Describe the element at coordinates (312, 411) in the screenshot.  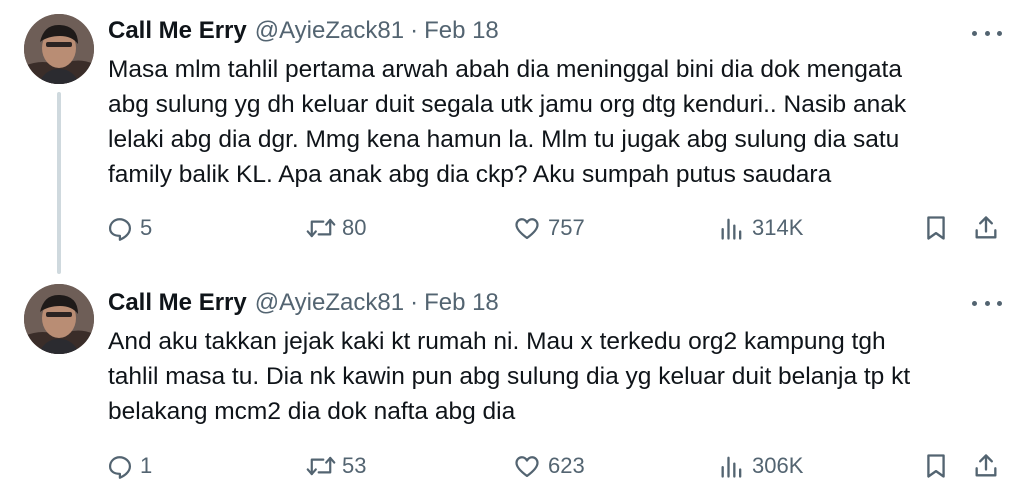
I see `tweet-text-line: belakang mcm2 dia dok nafta abg dia` at that location.